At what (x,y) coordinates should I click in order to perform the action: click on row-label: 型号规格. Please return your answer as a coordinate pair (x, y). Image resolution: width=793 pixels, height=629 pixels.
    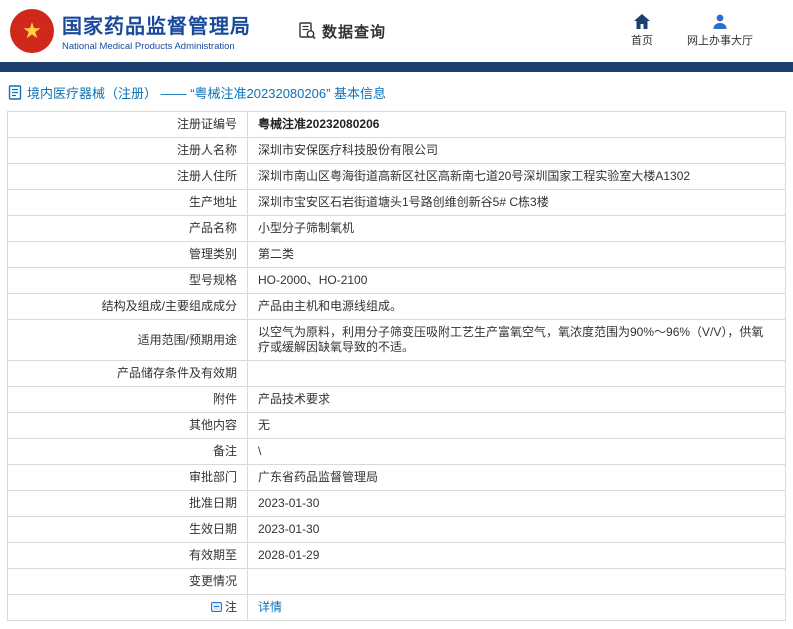
    Looking at the image, I should click on (127, 280).